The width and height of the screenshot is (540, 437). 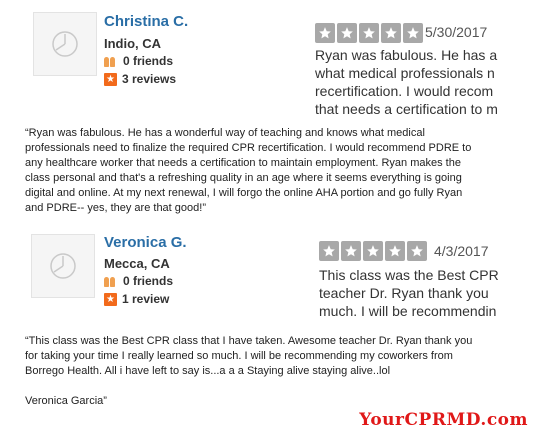 I want to click on snippet-line: what medical professionals n, so click(x=405, y=73).